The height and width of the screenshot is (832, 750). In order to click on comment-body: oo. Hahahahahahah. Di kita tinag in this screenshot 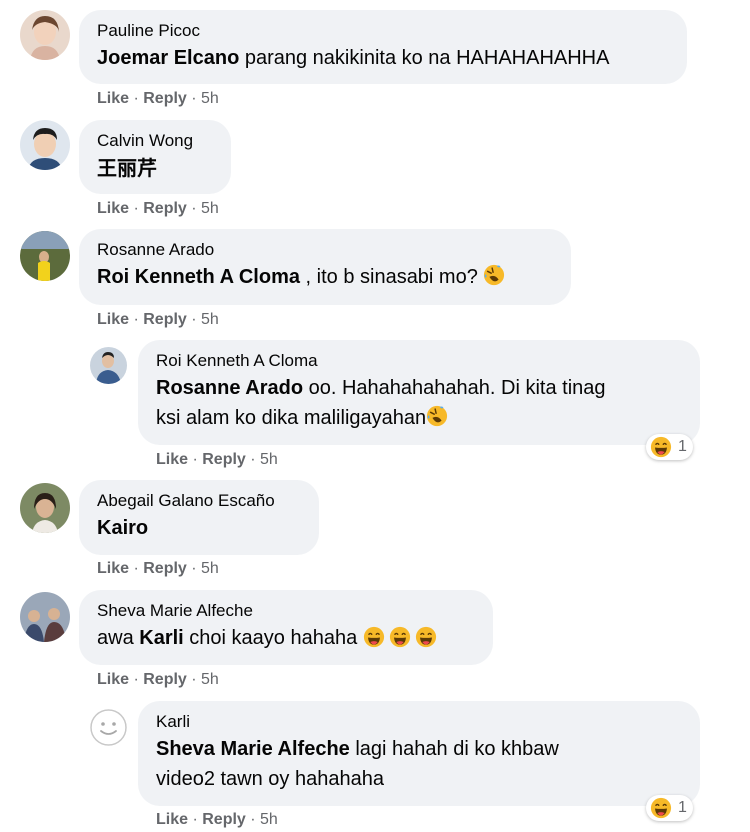, I will do `click(454, 388)`.